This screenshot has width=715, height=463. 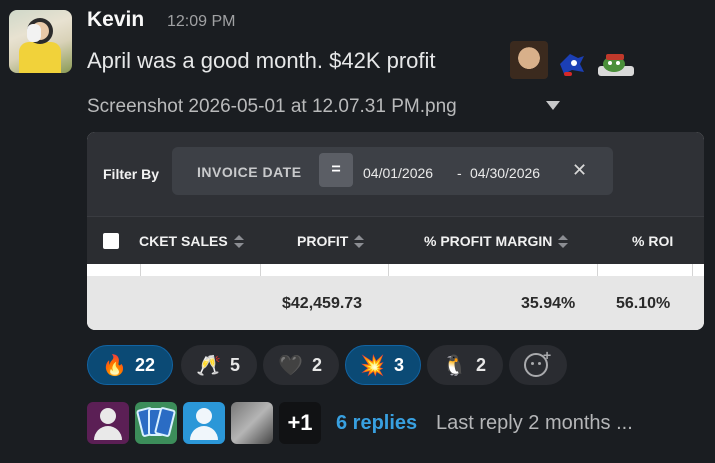 I want to click on column-label: % ROI, so click(x=653, y=241).